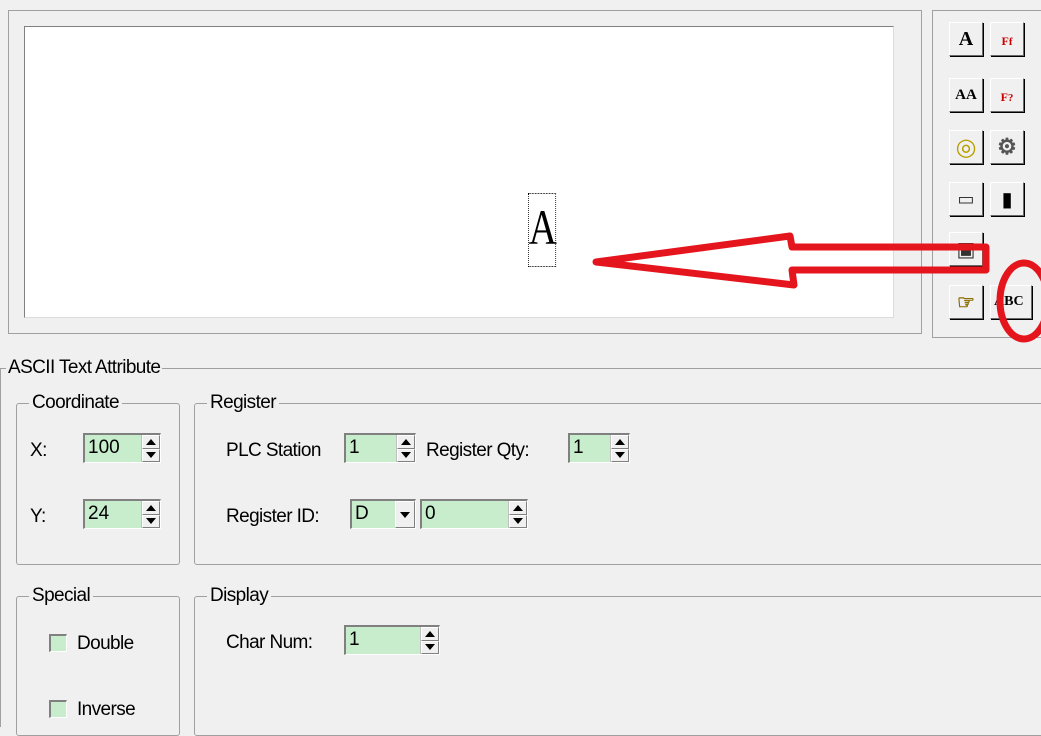  What do you see at coordinates (269, 642) in the screenshot?
I see `char-num-label: Char Num:` at bounding box center [269, 642].